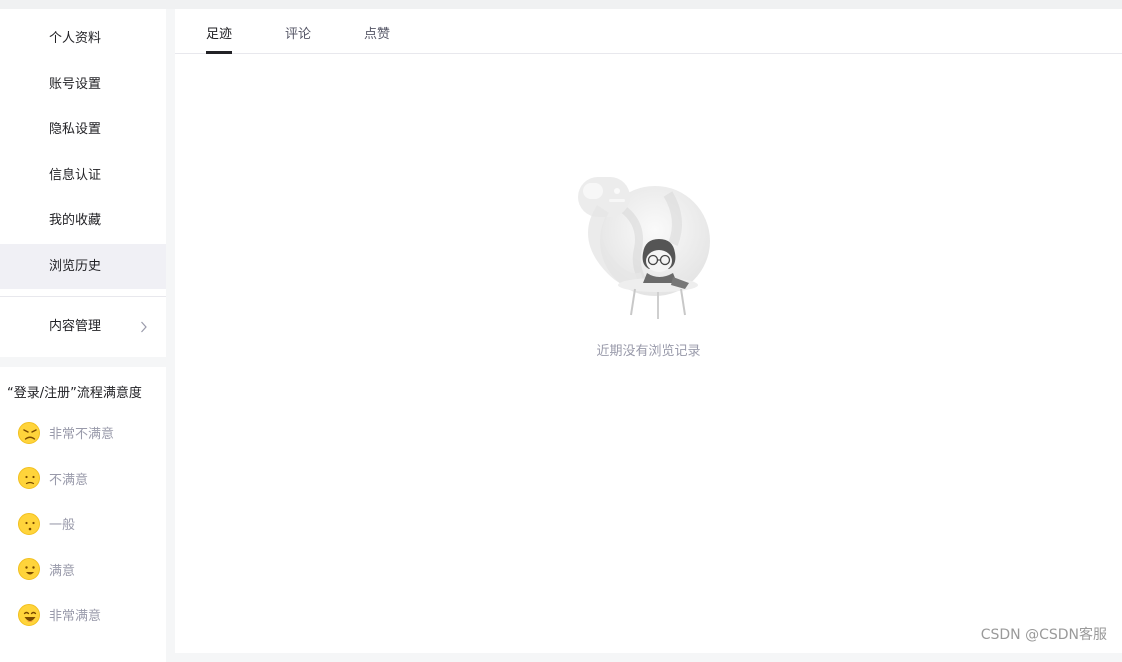 The width and height of the screenshot is (1122, 662). What do you see at coordinates (83, 221) in the screenshot?
I see `sidebar-item-favorites: 我的收藏` at bounding box center [83, 221].